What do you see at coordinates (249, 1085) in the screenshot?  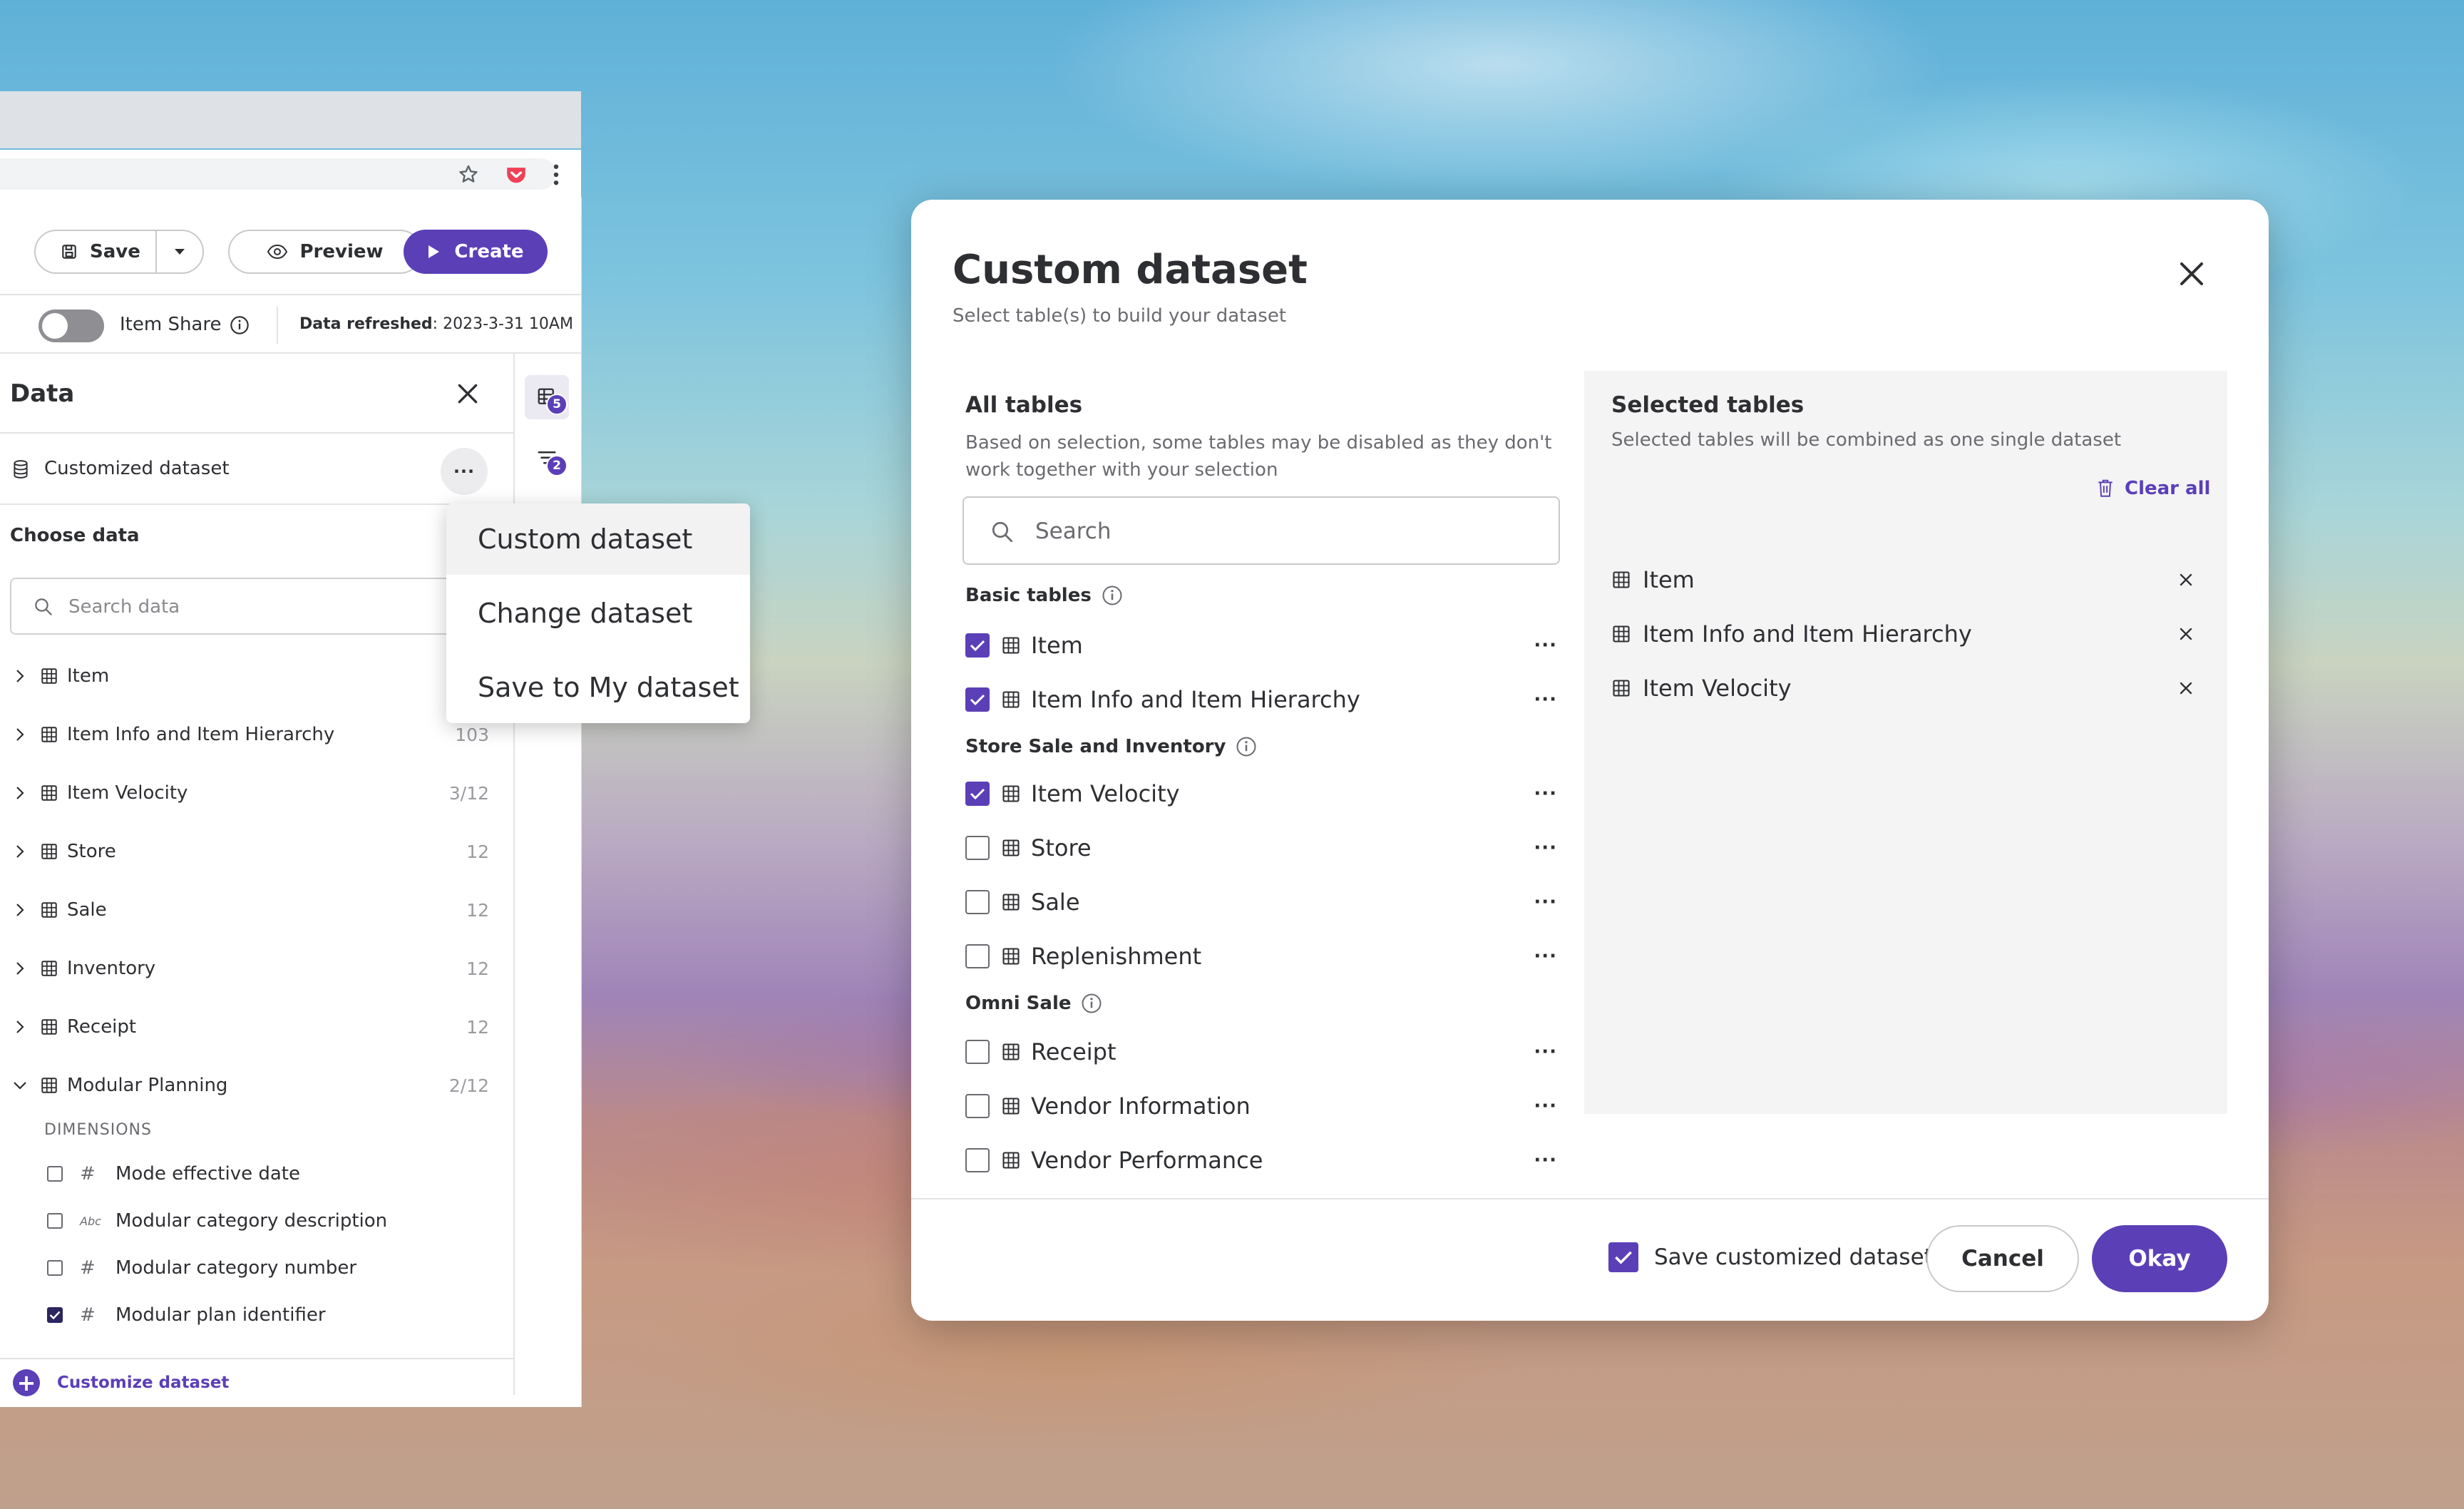 I see `tree-item-expanded: Modular Planning 2/12` at bounding box center [249, 1085].